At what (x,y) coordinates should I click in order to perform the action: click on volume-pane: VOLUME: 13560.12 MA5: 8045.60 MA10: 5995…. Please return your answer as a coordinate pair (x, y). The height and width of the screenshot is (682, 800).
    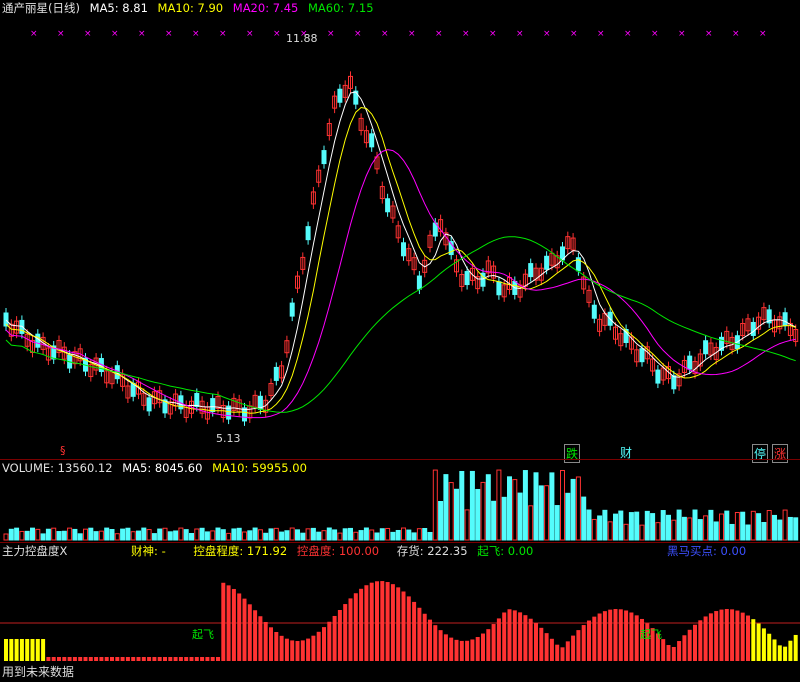
    Looking at the image, I should click on (400, 501).